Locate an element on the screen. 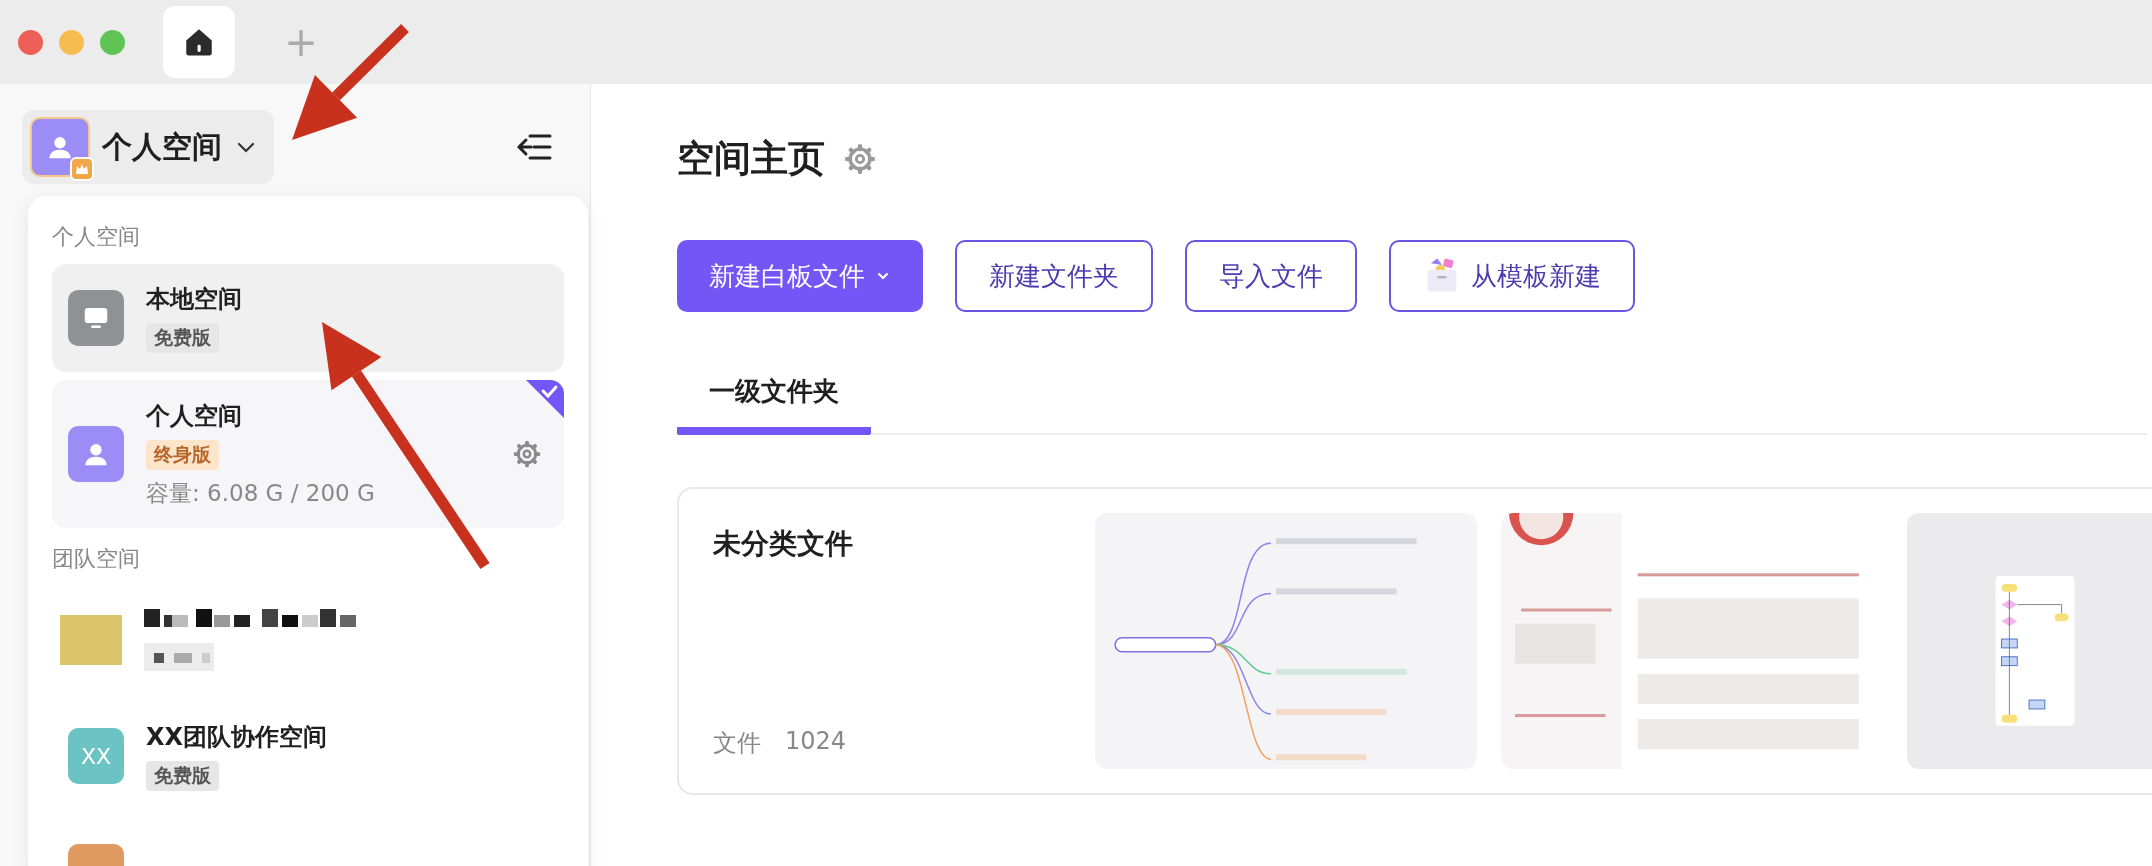 This screenshot has height=866, width=2152. workspace-name: 本地空间 is located at coordinates (194, 299).